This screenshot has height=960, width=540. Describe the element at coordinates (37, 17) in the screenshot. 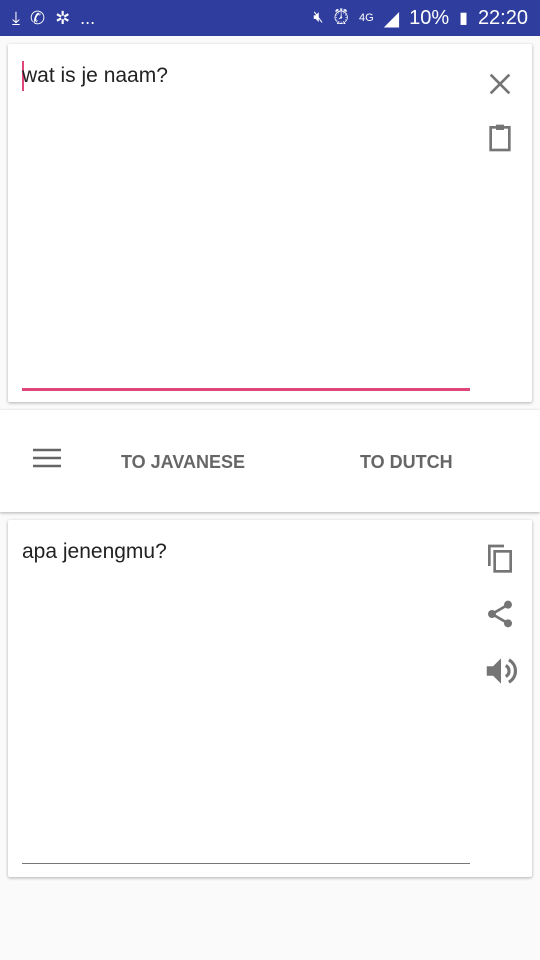

I see `whatsapp-icon: ✆` at that location.